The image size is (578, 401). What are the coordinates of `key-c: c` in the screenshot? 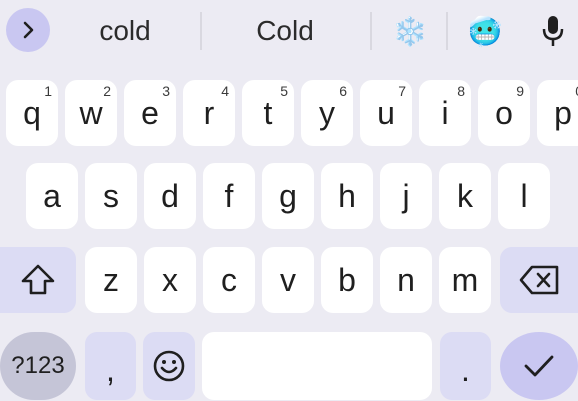 It's located at (229, 280).